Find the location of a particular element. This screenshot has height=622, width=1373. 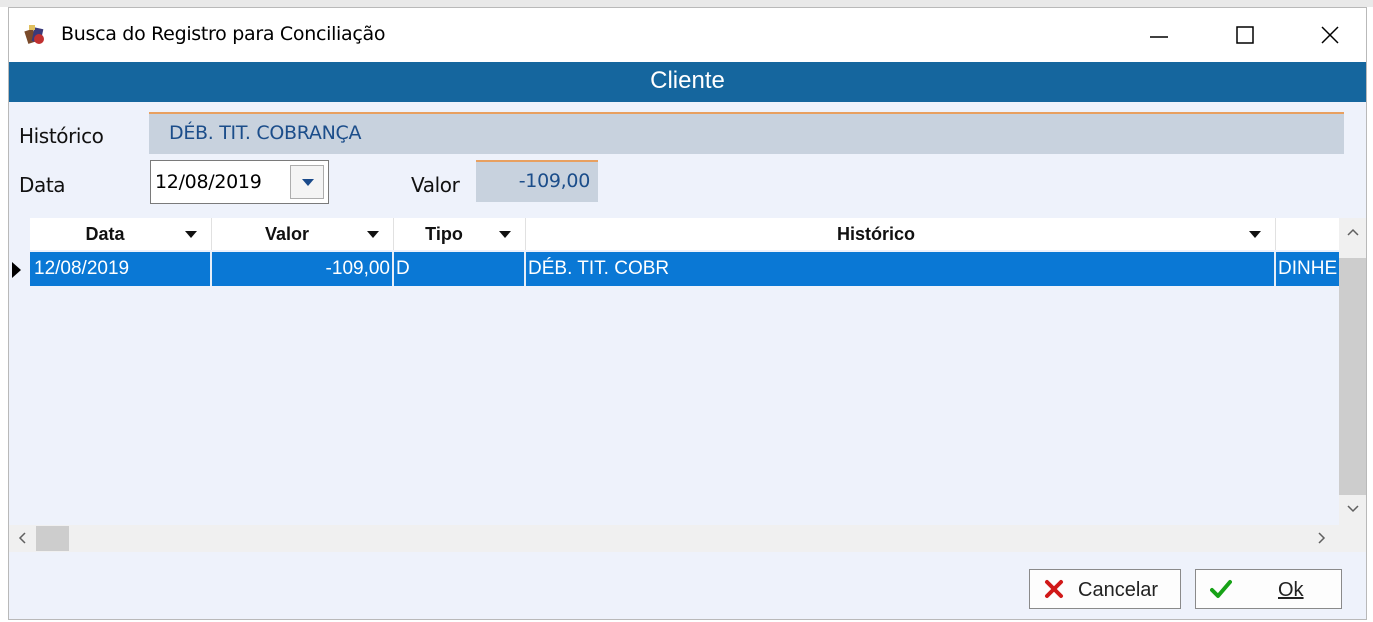

column-header-valor: Valor is located at coordinates (303, 234).